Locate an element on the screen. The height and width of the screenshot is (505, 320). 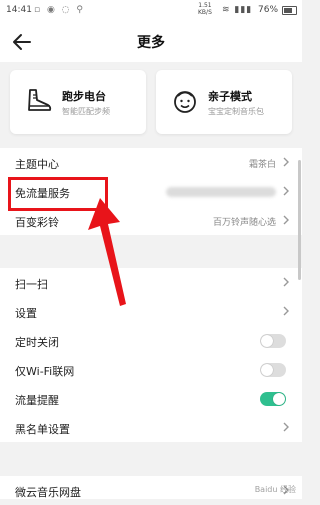
battery-icon is located at coordinates (289, 10).